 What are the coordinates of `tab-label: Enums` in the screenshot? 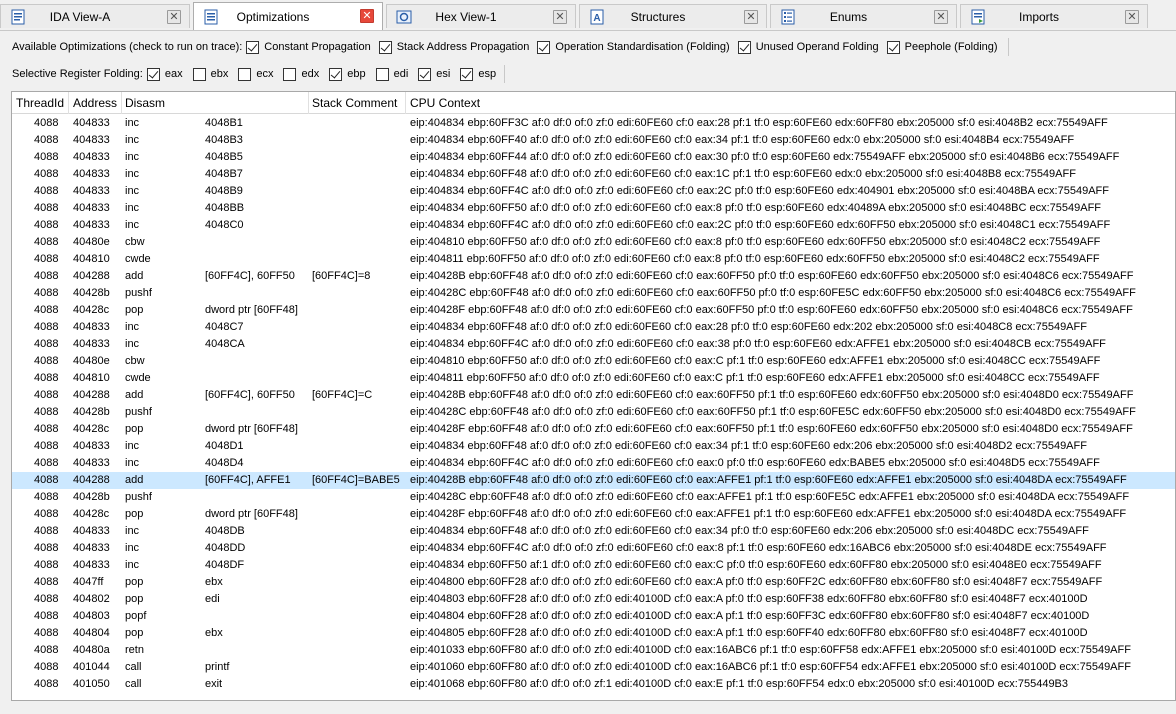 It's located at (848, 17).